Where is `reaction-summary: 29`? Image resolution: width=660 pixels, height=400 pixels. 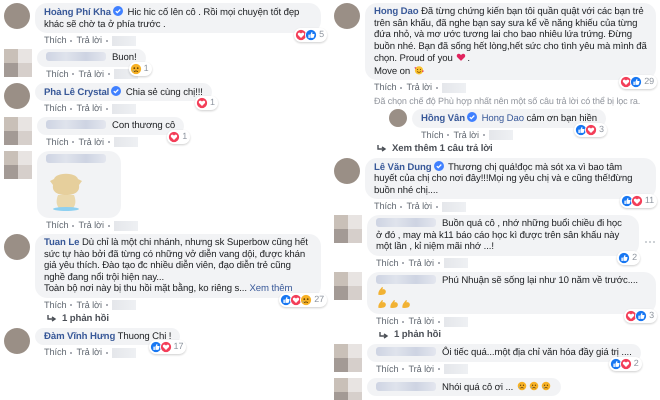 reaction-summary: 29 is located at coordinates (638, 82).